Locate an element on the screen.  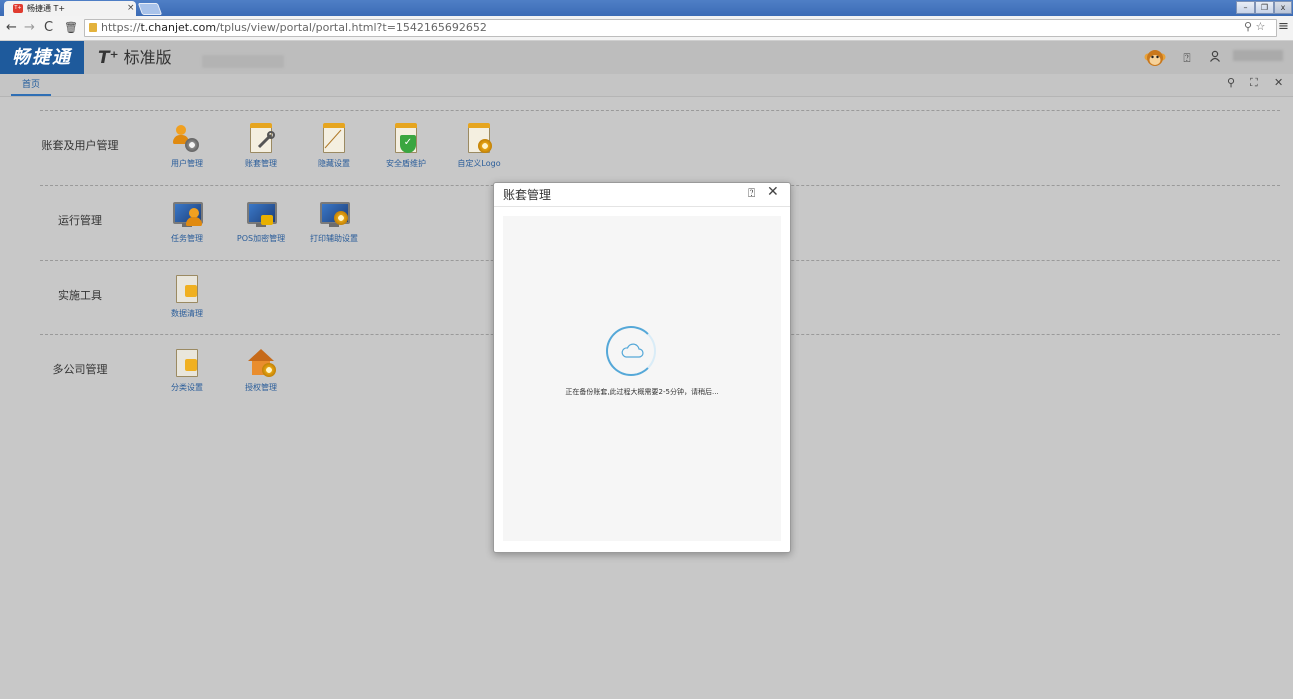
tab-title: 畅捷通 T+ is located at coordinates (46, 8).